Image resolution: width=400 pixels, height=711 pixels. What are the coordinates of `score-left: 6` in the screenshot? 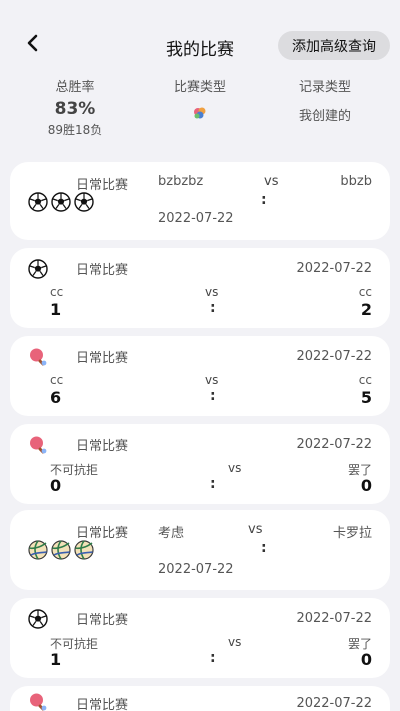 It's located at (56, 397).